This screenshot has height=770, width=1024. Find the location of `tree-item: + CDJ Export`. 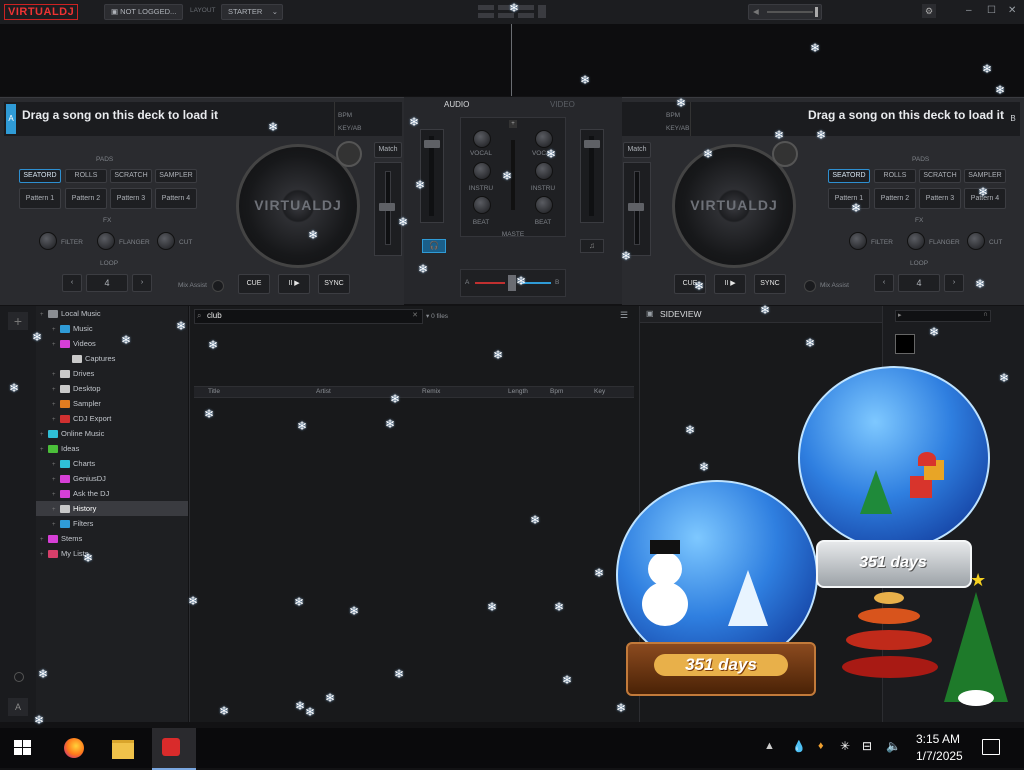

tree-item: + CDJ Export is located at coordinates (112, 418).